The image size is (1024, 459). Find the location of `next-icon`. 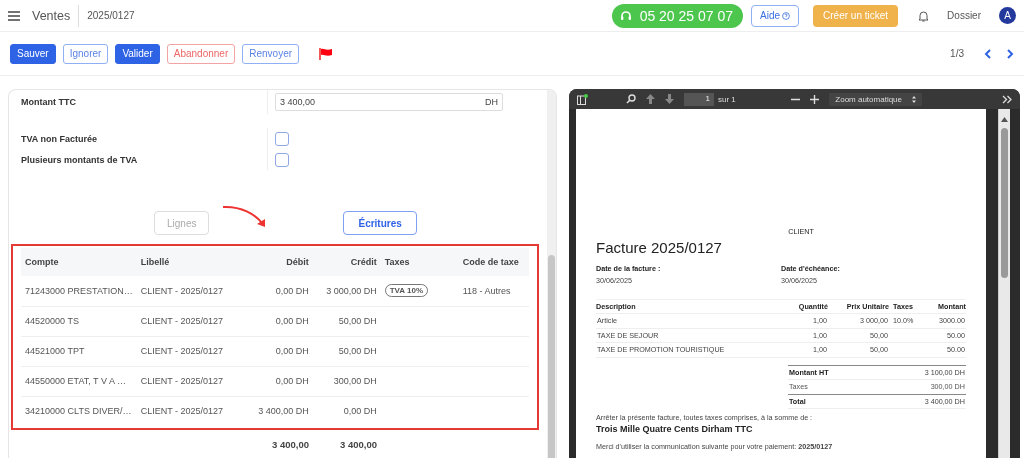

next-icon is located at coordinates (1010, 53).